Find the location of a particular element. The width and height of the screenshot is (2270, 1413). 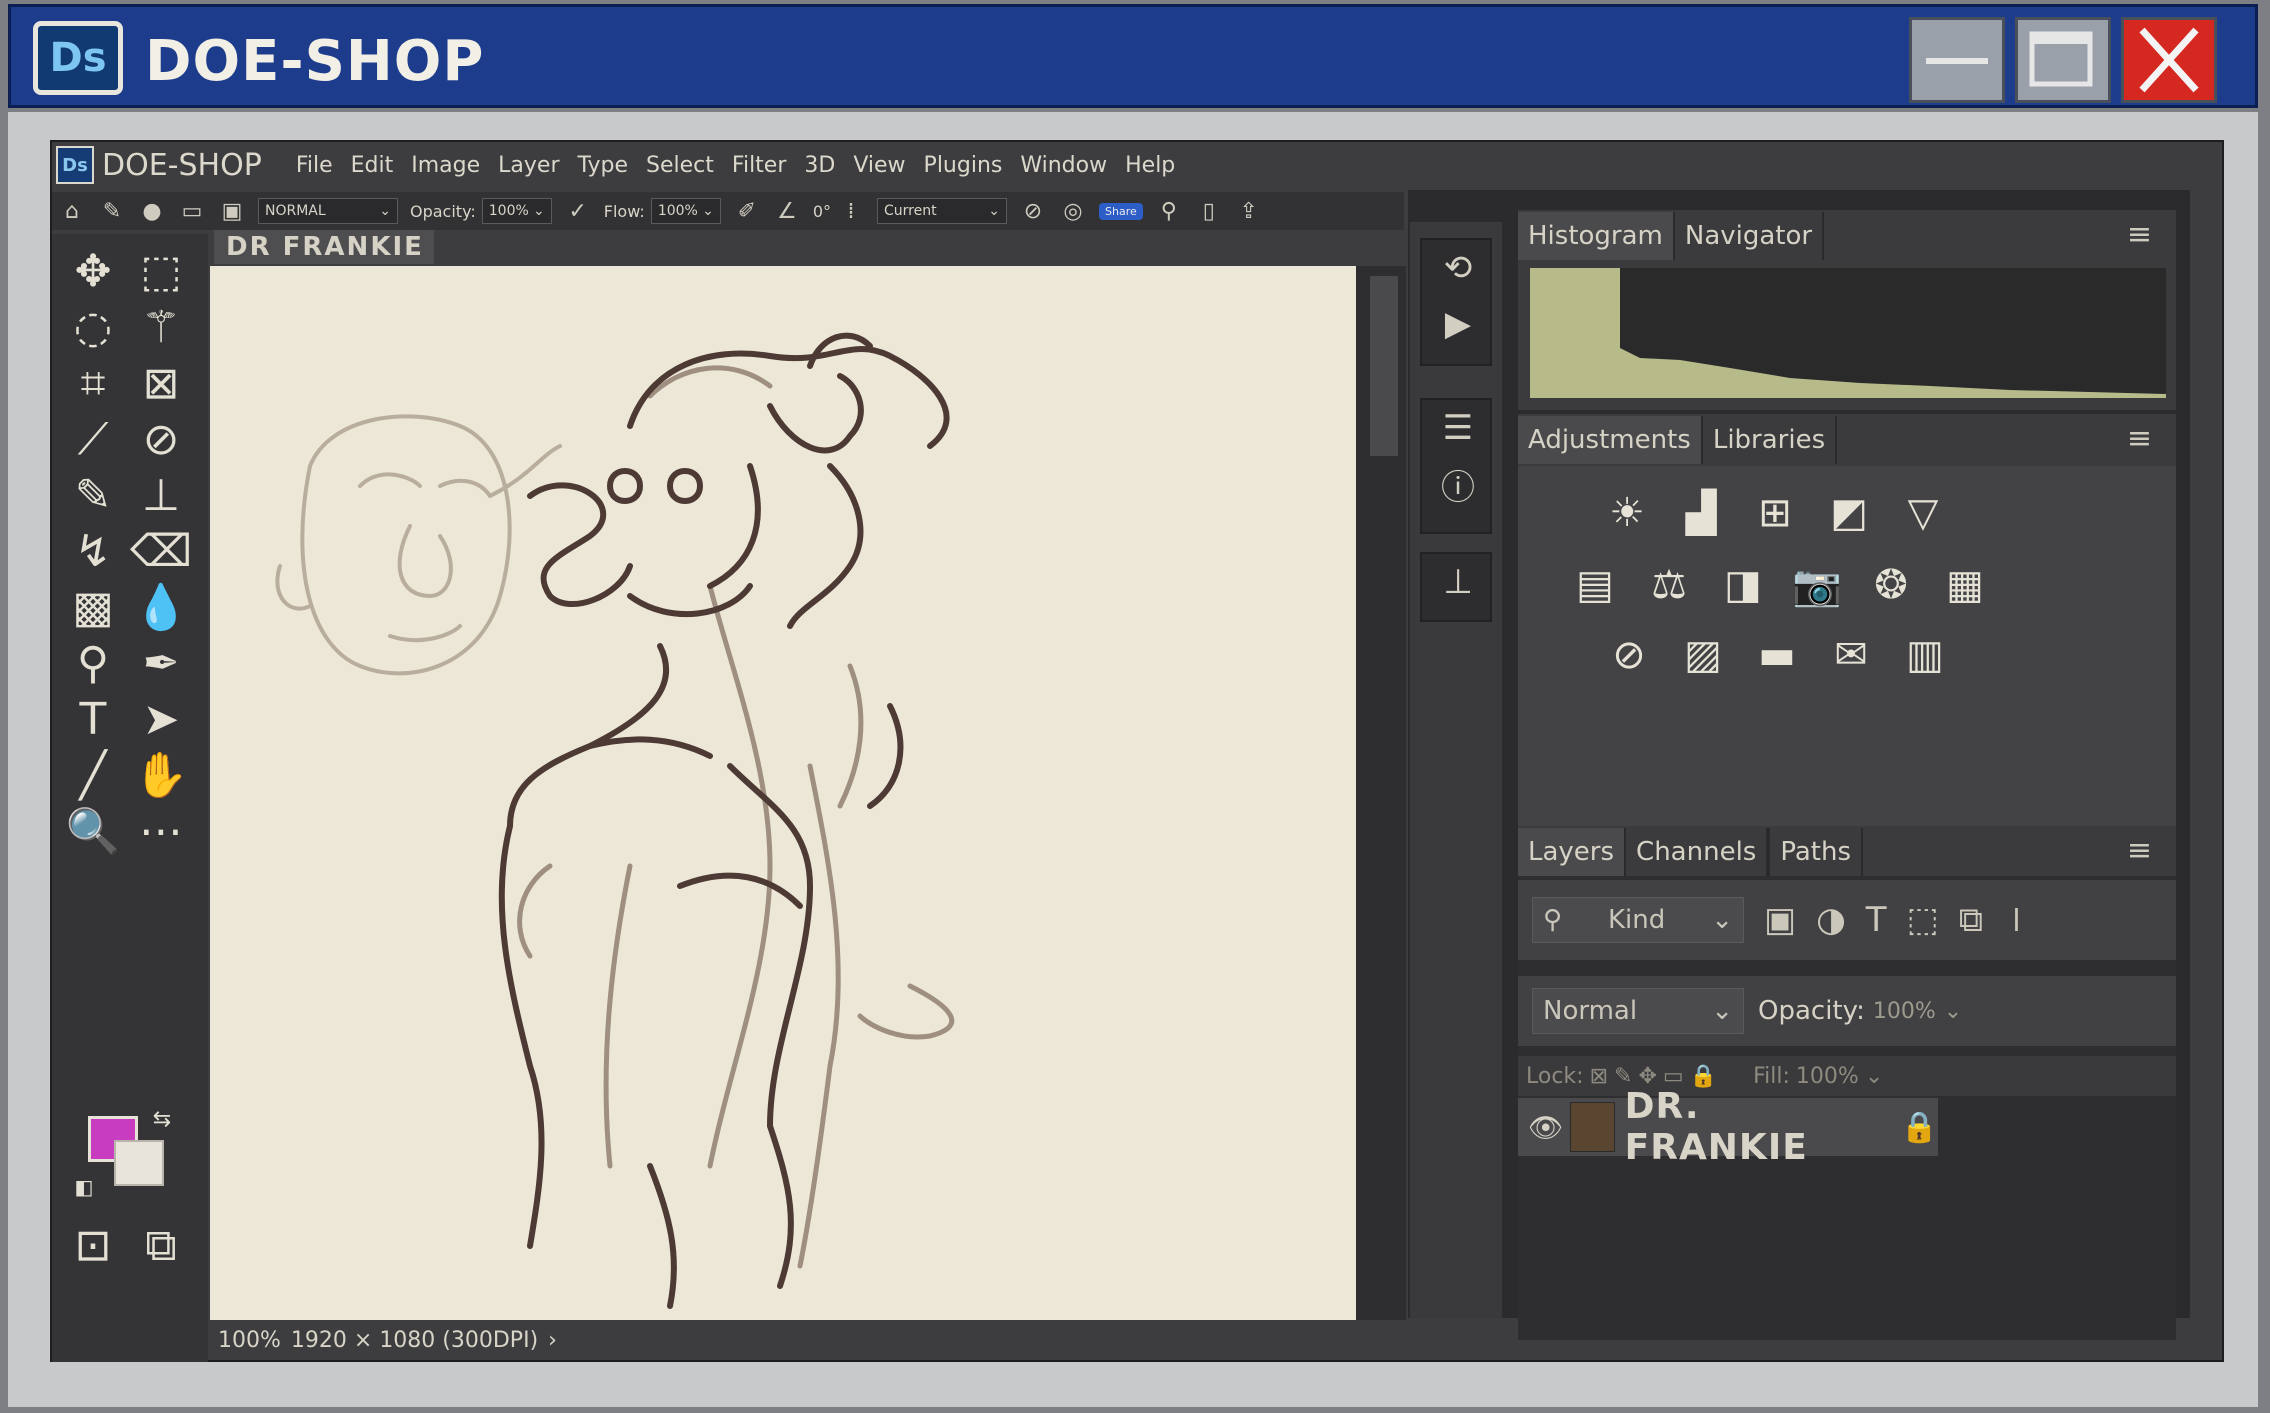

menu-window: Window is located at coordinates (1063, 165).